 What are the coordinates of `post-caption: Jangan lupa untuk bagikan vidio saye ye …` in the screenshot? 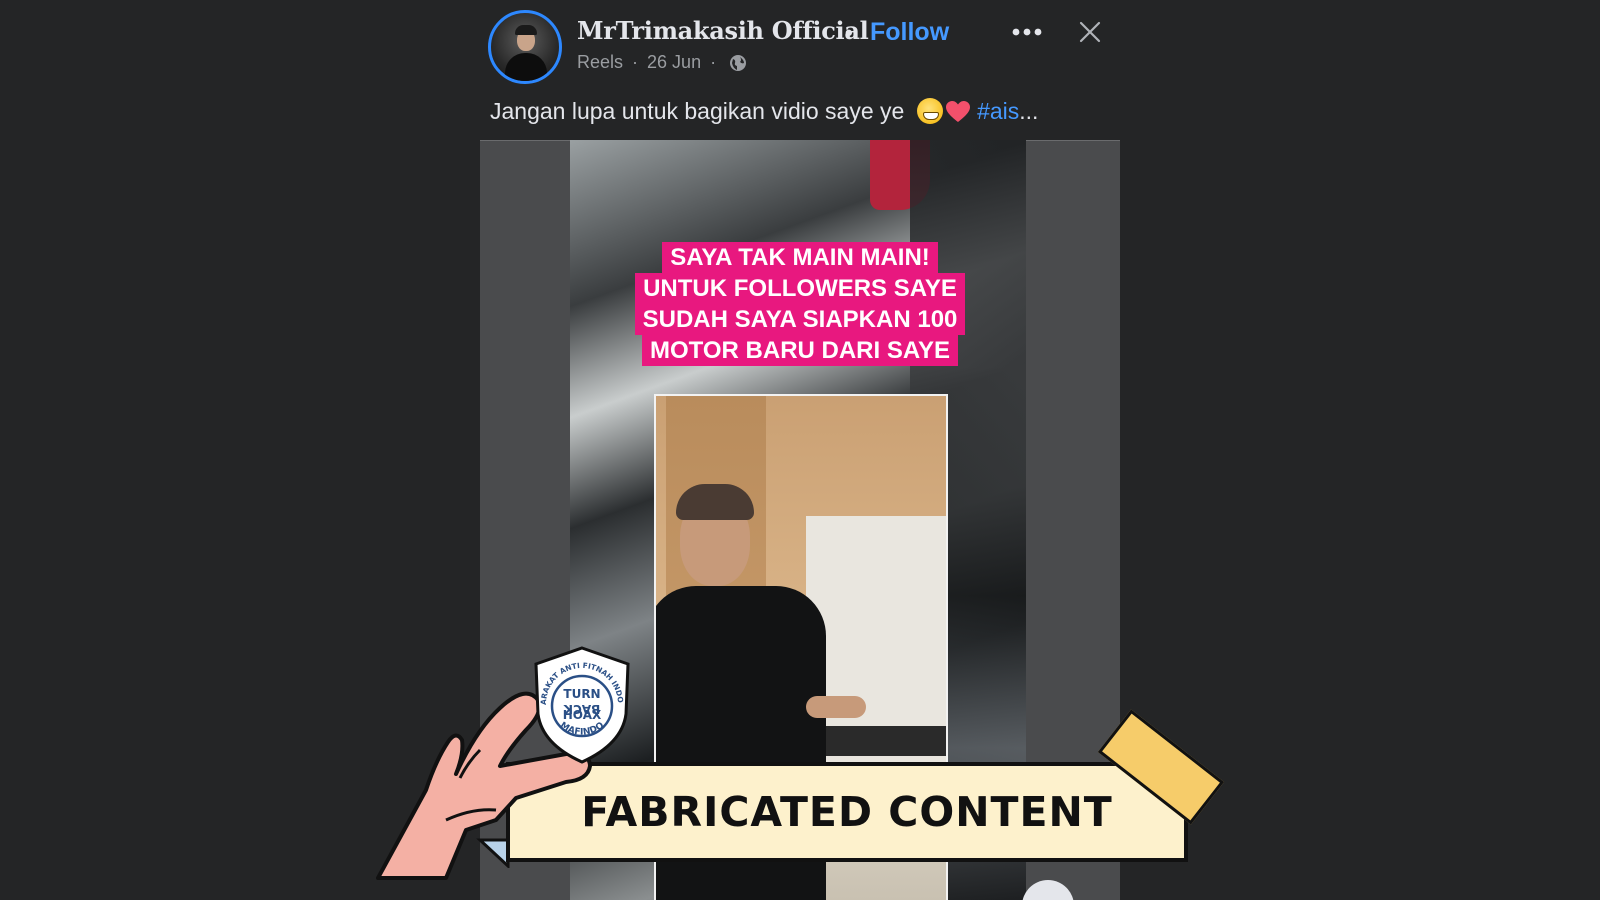 It's located at (764, 111).